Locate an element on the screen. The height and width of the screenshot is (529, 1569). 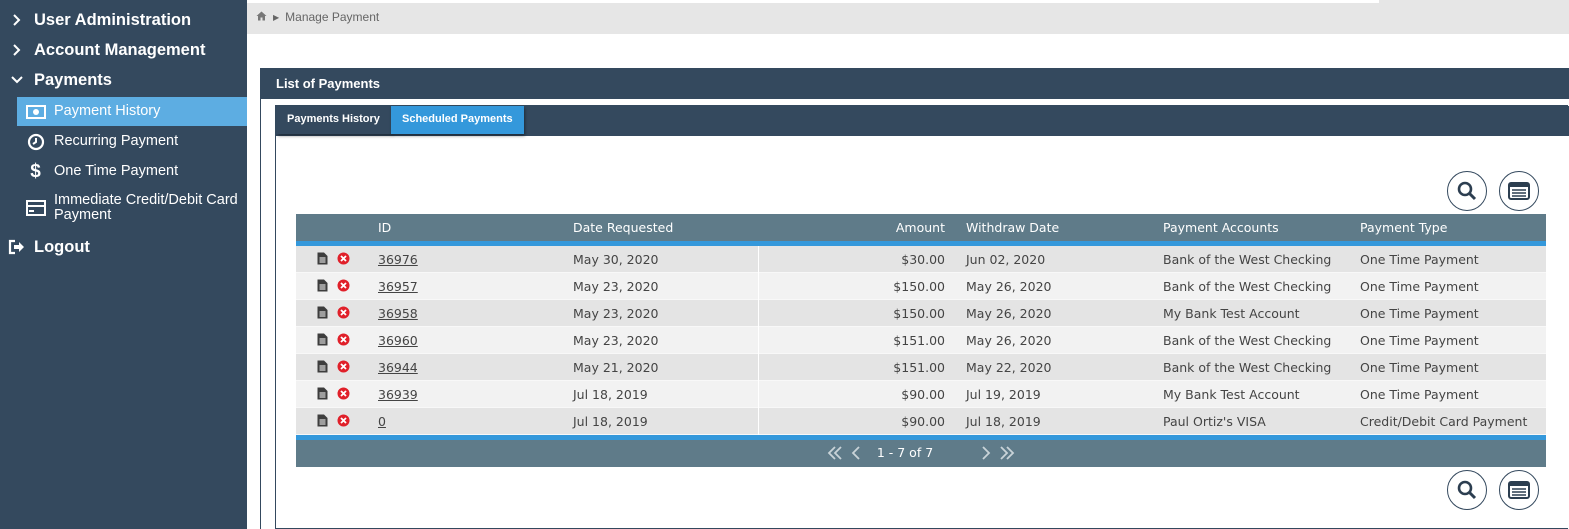
column-header-payment-accounts: Payment Accounts is located at coordinates (1221, 227).